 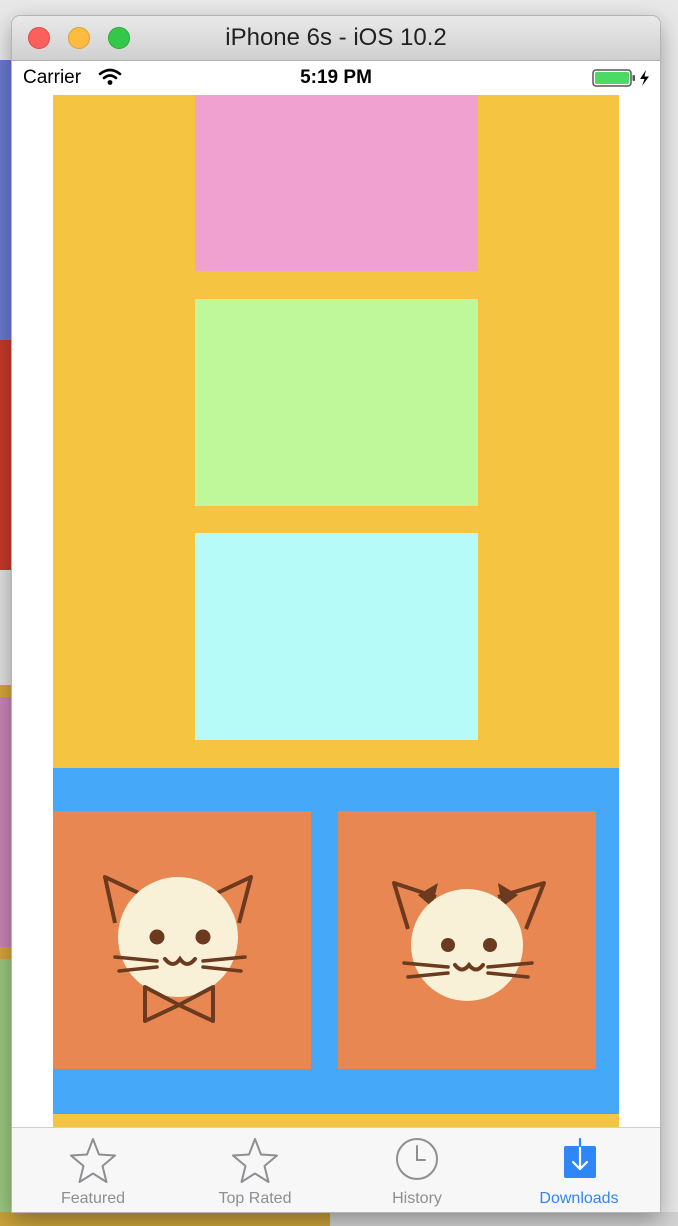 I want to click on download-icon, so click(x=580, y=1157).